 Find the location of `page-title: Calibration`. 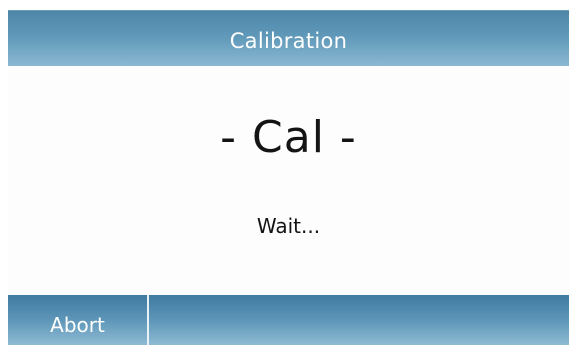

page-title: Calibration is located at coordinates (288, 40).